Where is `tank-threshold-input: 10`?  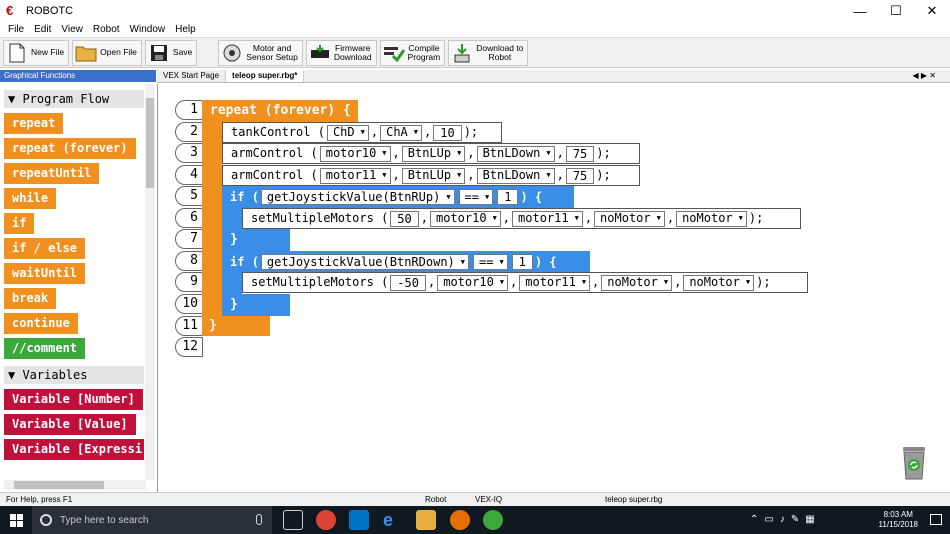 tank-threshold-input: 10 is located at coordinates (447, 132).